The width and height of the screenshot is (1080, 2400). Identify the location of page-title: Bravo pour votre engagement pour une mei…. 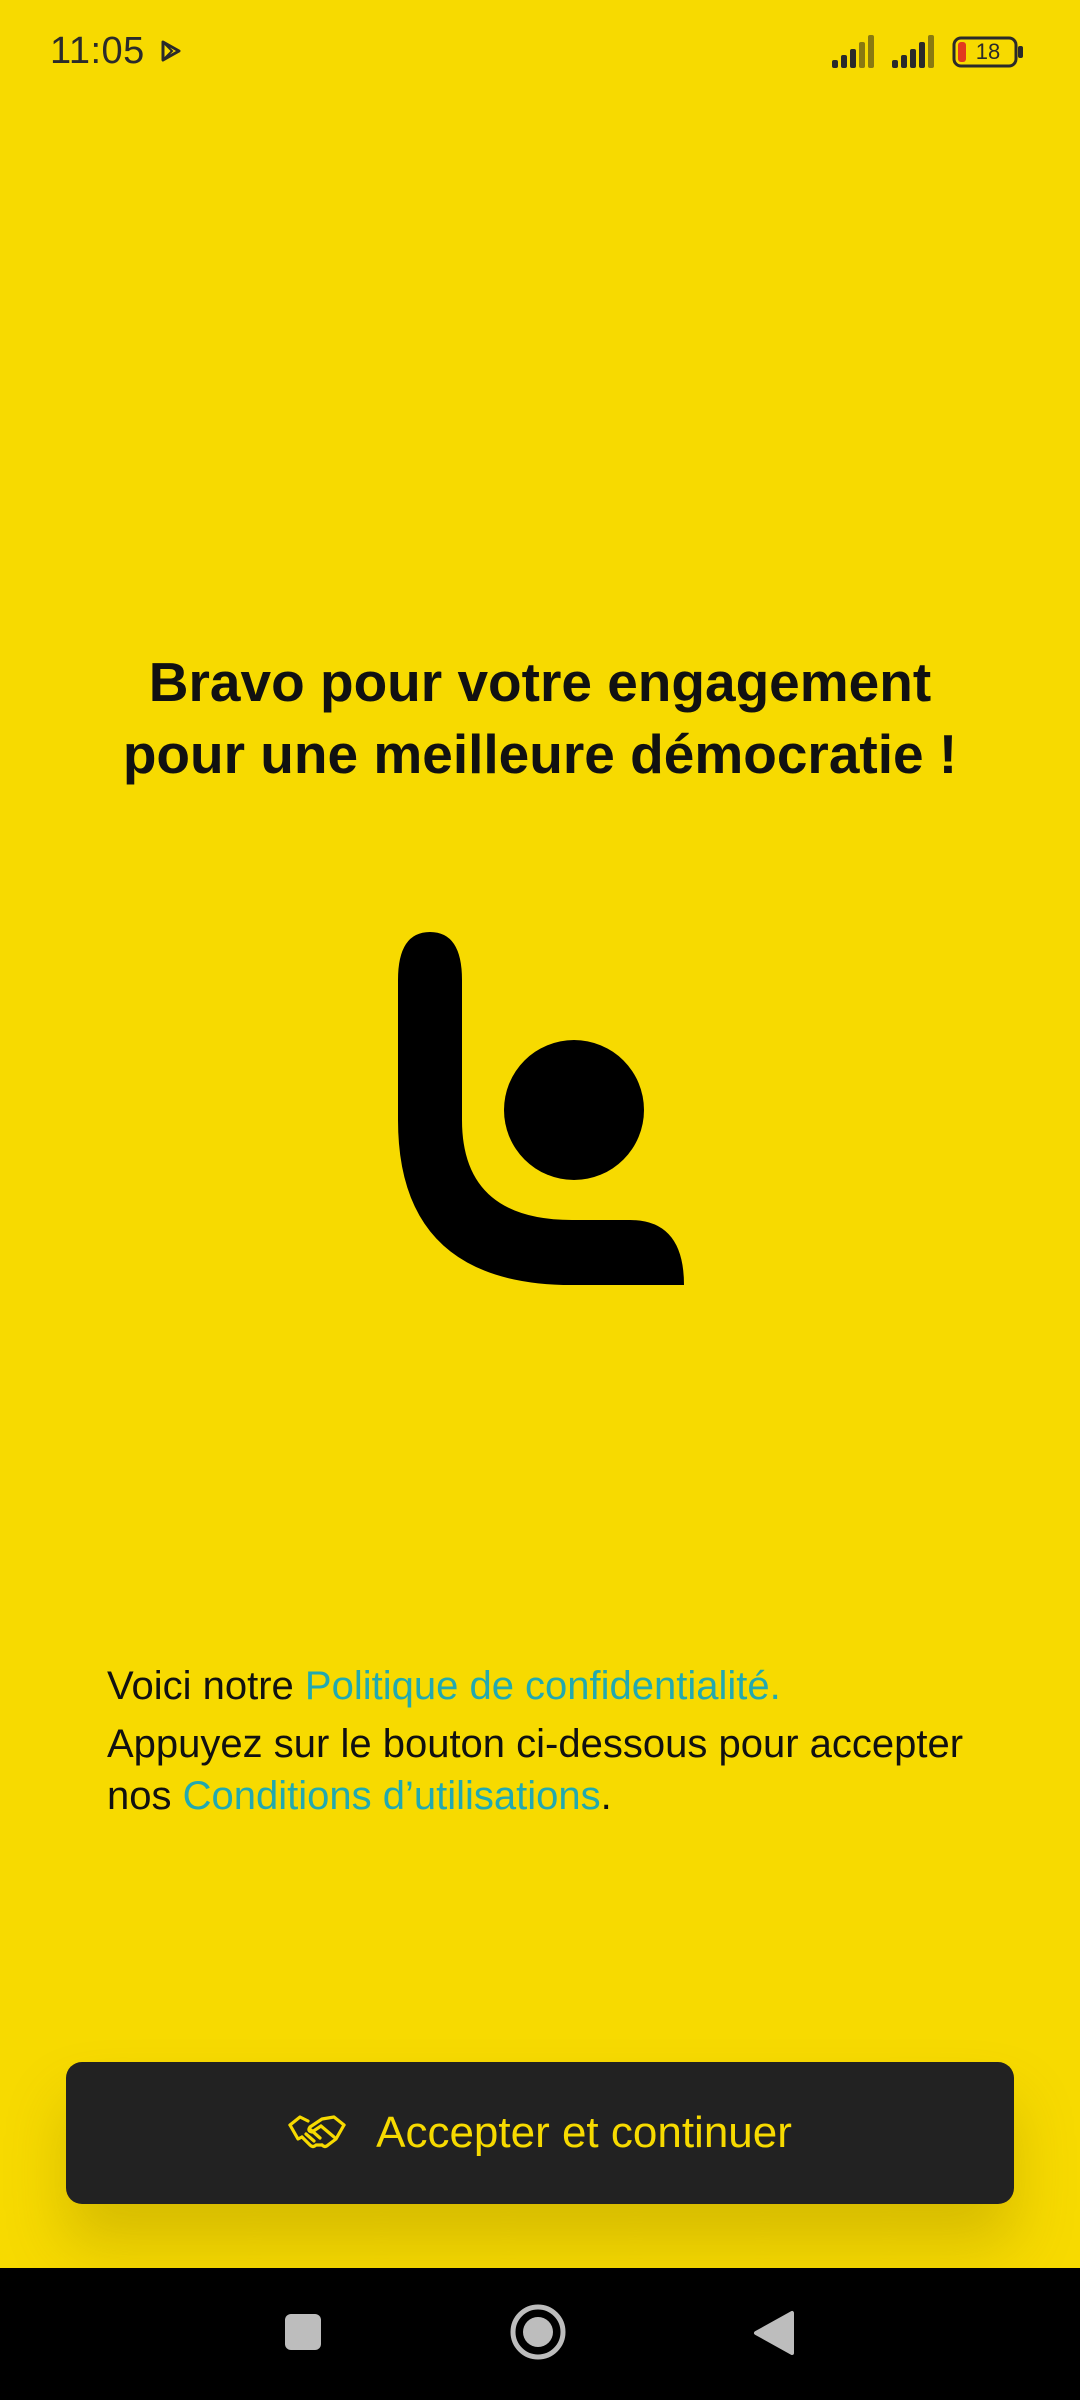
(540, 718).